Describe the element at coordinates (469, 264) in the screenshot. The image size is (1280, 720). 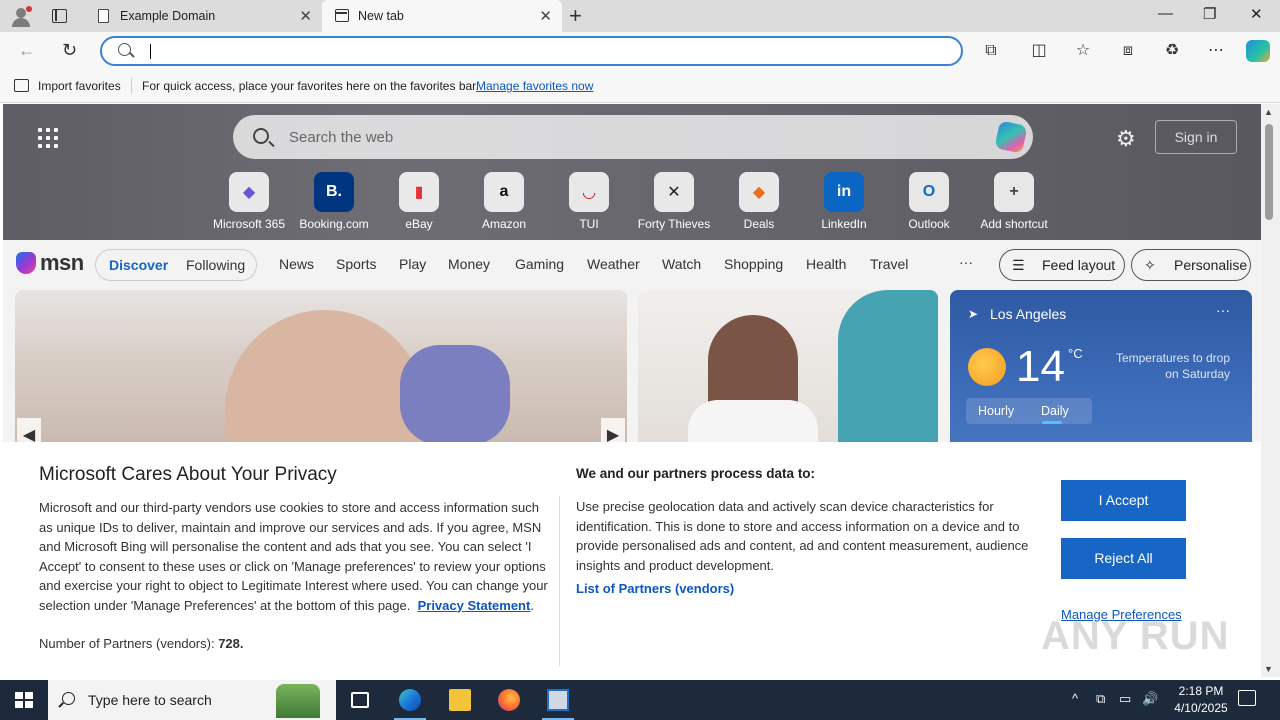
I see `nav-money: Money` at that location.